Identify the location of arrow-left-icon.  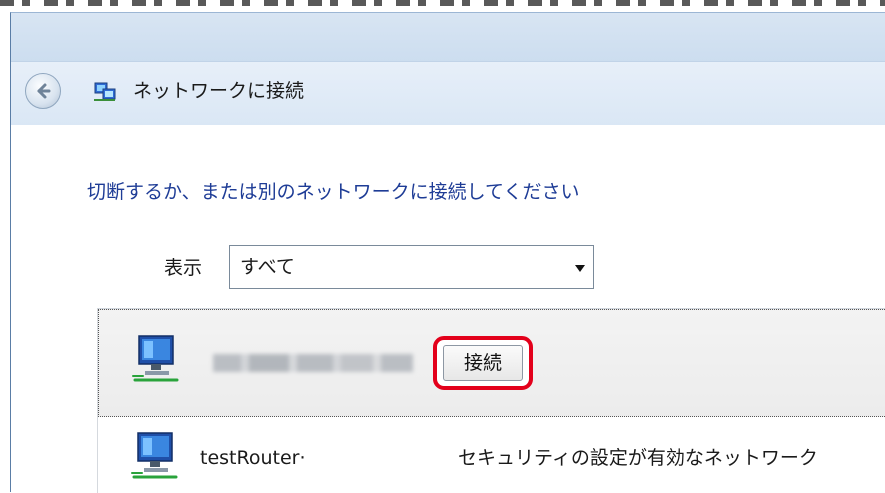
(44, 91).